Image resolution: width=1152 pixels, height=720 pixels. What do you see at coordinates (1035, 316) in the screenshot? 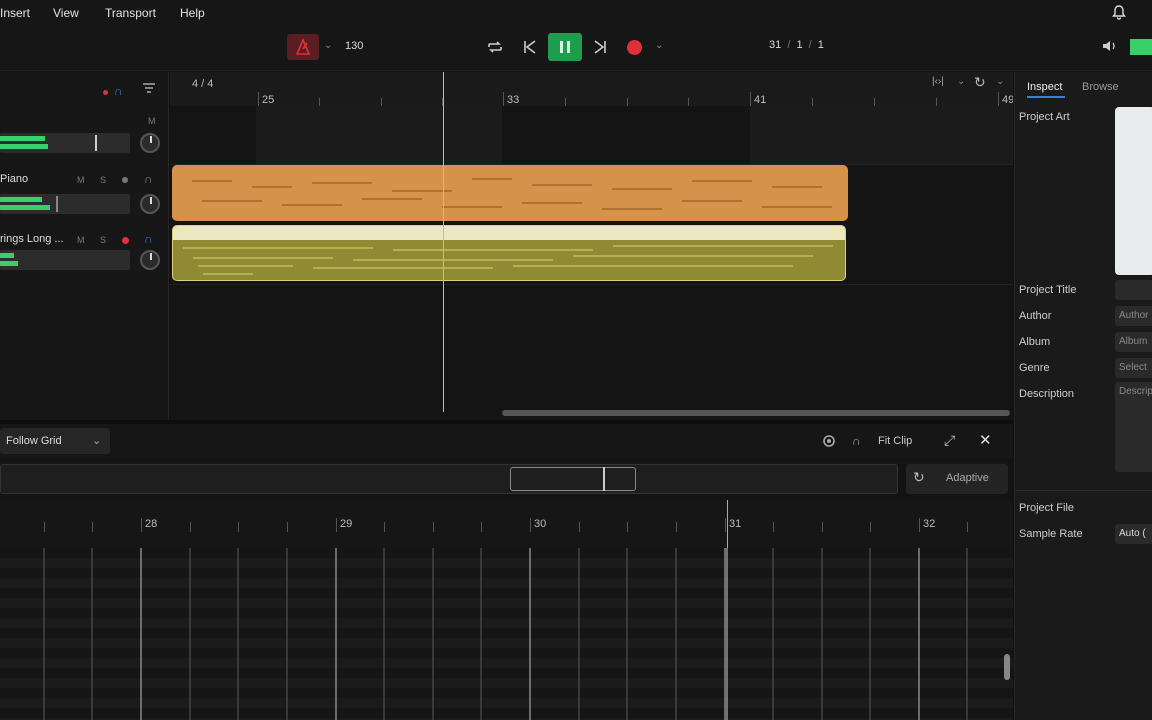
I see `author-label: Author` at bounding box center [1035, 316].